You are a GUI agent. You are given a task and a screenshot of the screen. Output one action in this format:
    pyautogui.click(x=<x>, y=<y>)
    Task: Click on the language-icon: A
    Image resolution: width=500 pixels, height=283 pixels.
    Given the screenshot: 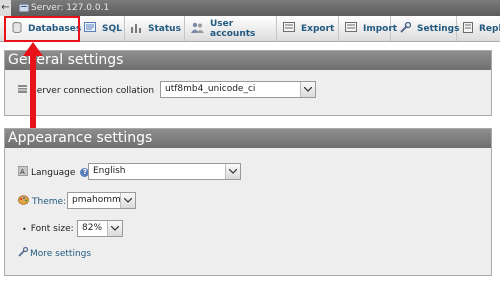 What is the action you would take?
    pyautogui.click(x=23, y=172)
    